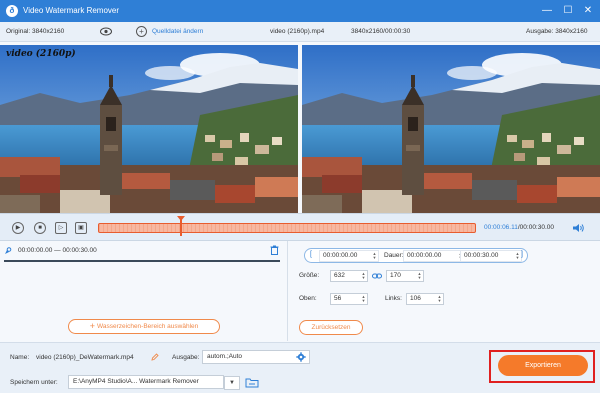  I want to click on title-bar: ð Video Watermark Remover — ☐ ✕, so click(300, 11).